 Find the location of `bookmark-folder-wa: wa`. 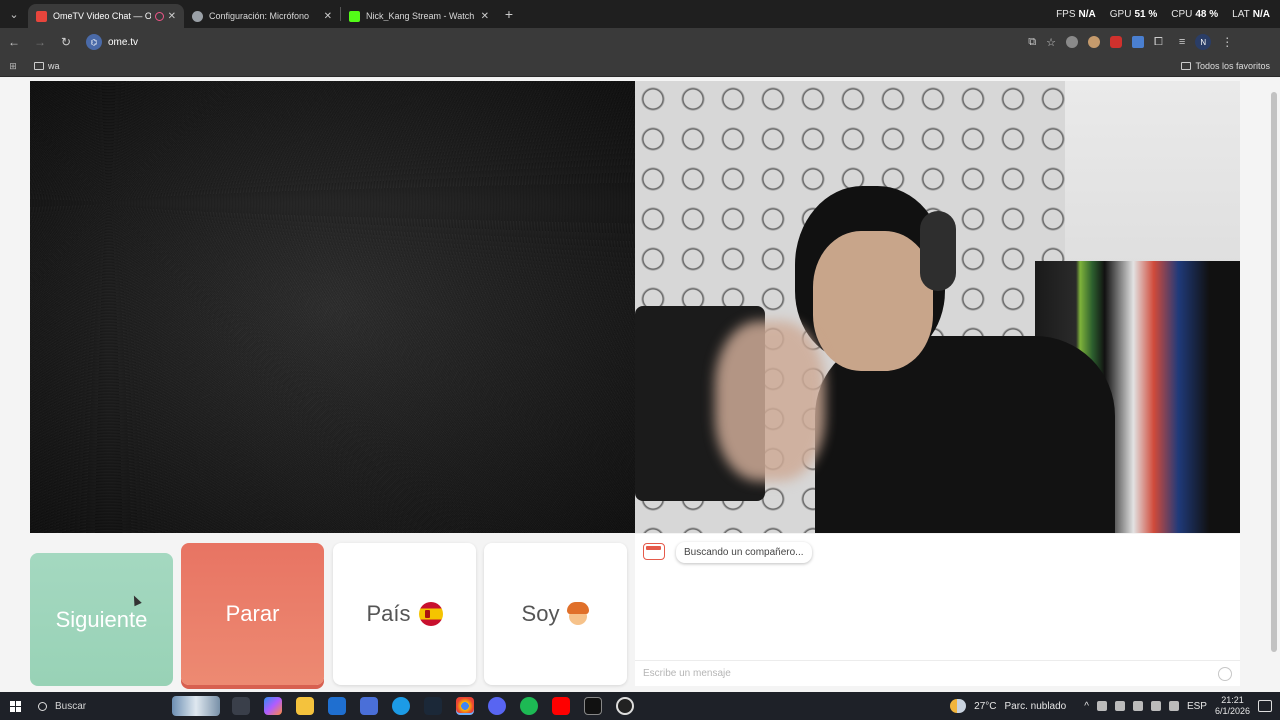

bookmark-folder-wa: wa is located at coordinates (47, 66).